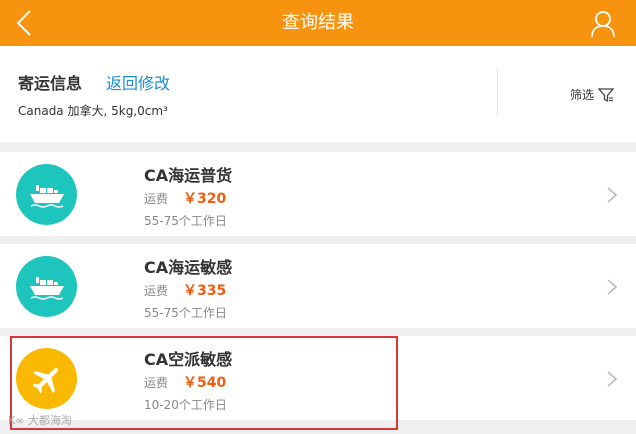 The width and height of the screenshot is (636, 434). What do you see at coordinates (205, 291) in the screenshot?
I see `route-price: ￥335` at bounding box center [205, 291].